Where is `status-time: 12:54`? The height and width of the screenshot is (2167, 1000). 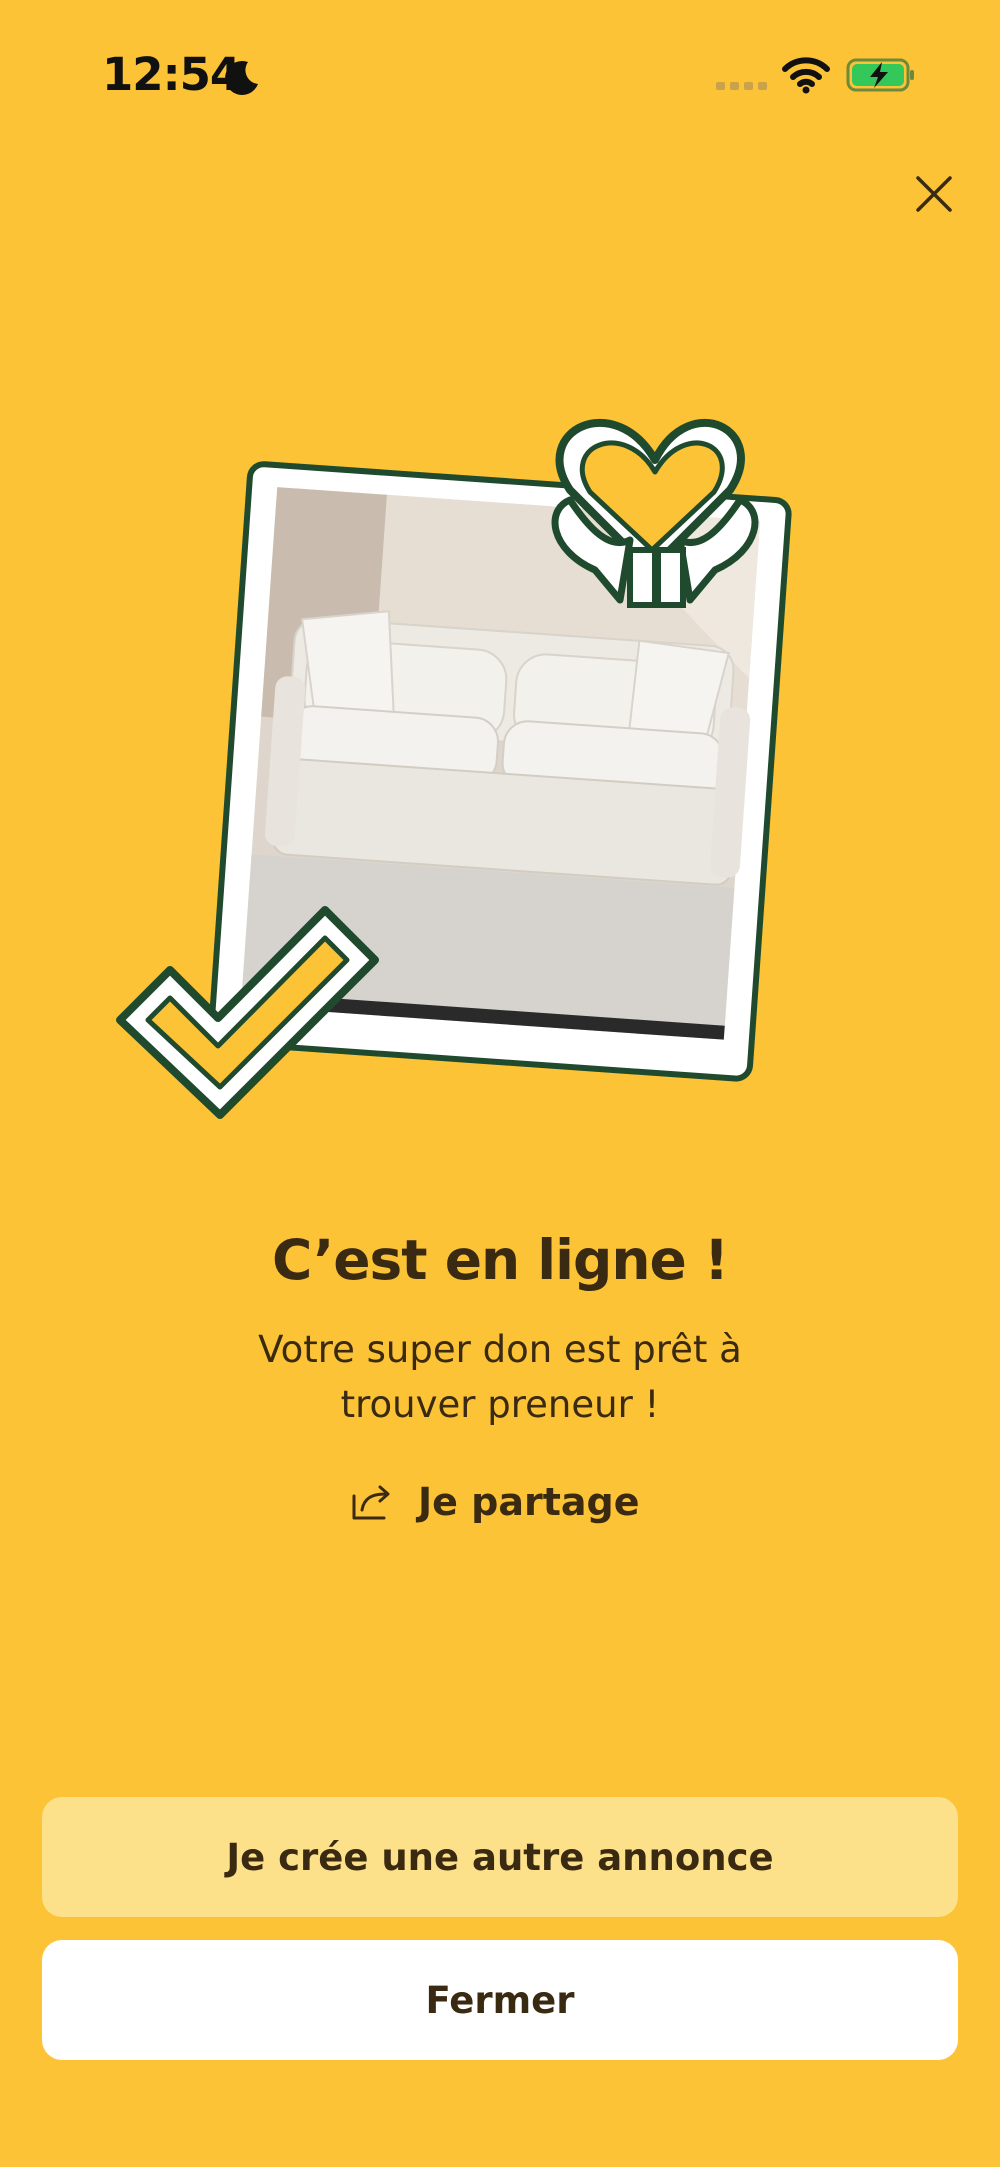 status-time: 12:54 is located at coordinates (171, 74).